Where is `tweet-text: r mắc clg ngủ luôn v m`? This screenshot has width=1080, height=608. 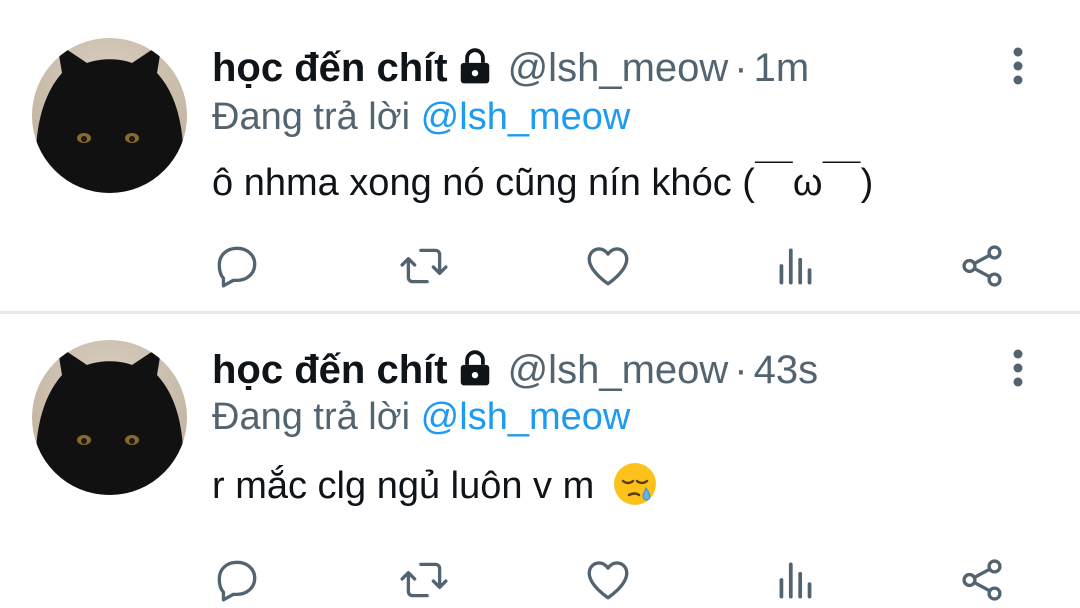 tweet-text: r mắc clg ngủ luôn v m is located at coordinates (403, 486).